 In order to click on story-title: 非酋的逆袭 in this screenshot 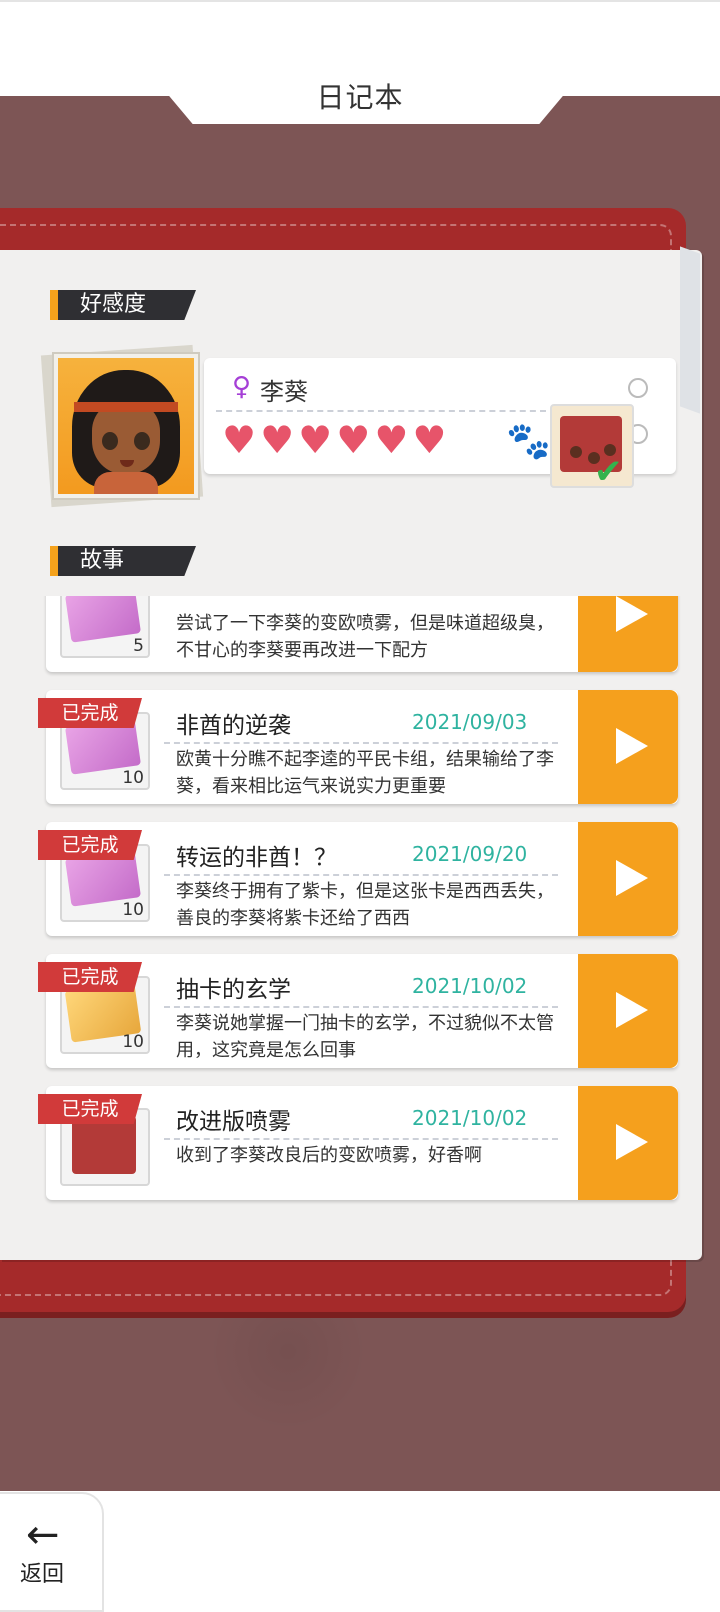, I will do `click(233, 726)`.